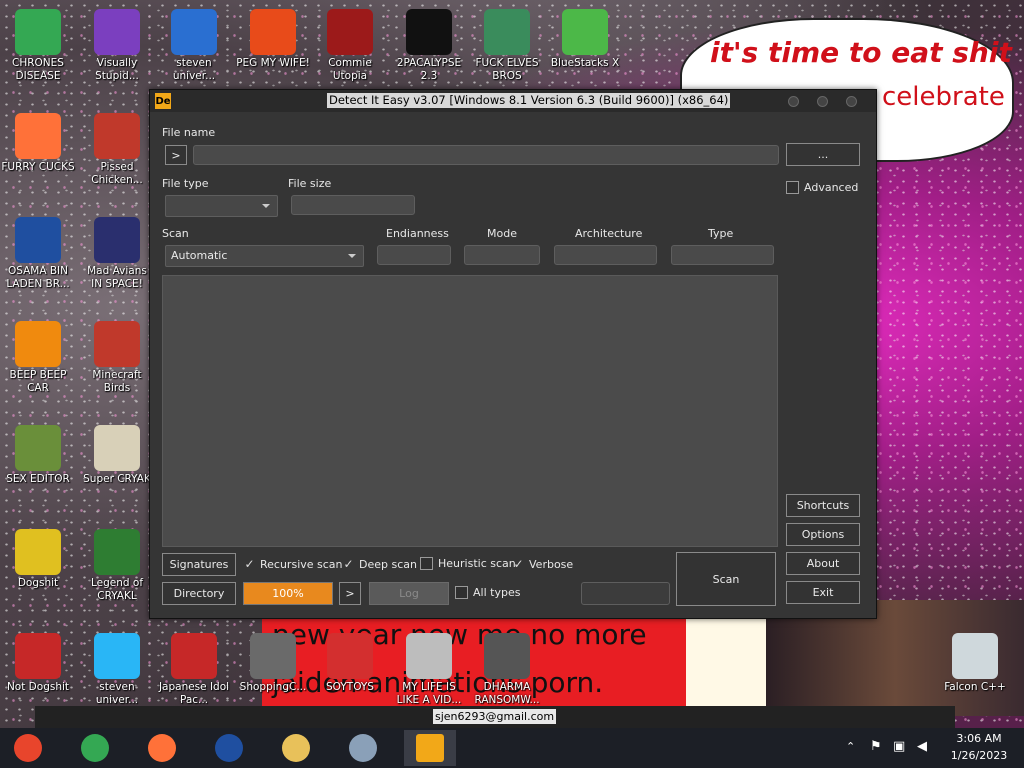  What do you see at coordinates (979, 738) in the screenshot?
I see `clock-time: 3:06 AM` at bounding box center [979, 738].